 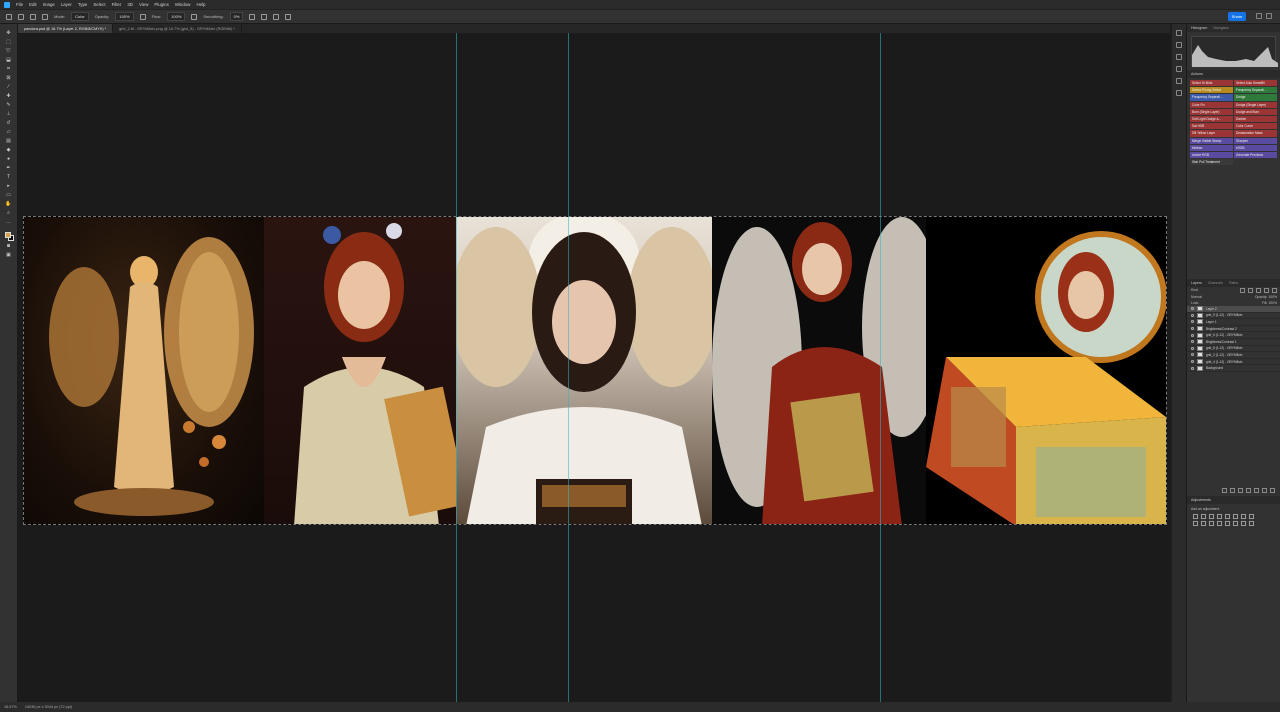 I want to click on filter-adjustment-icon, so click(x=1250, y=290).